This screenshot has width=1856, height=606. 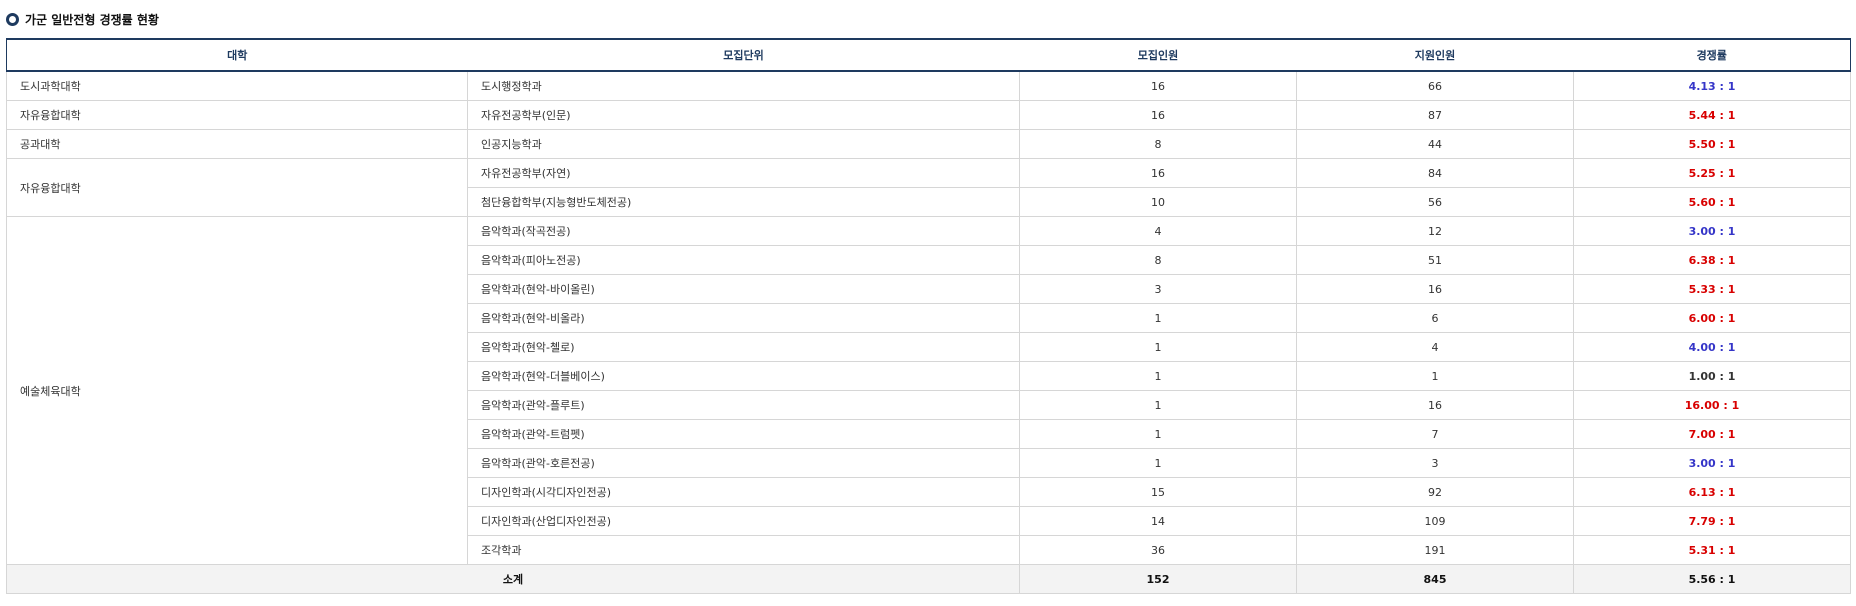 What do you see at coordinates (1712, 405) in the screenshot?
I see `rate-cell: 16.00 : 1` at bounding box center [1712, 405].